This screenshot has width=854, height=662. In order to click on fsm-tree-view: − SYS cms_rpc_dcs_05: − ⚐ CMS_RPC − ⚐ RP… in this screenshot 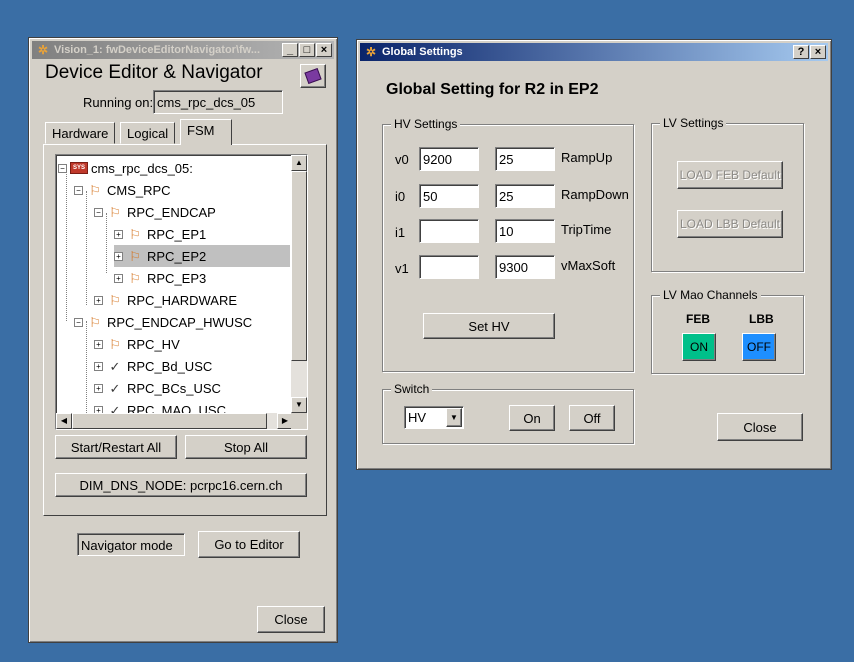, I will do `click(181, 292)`.